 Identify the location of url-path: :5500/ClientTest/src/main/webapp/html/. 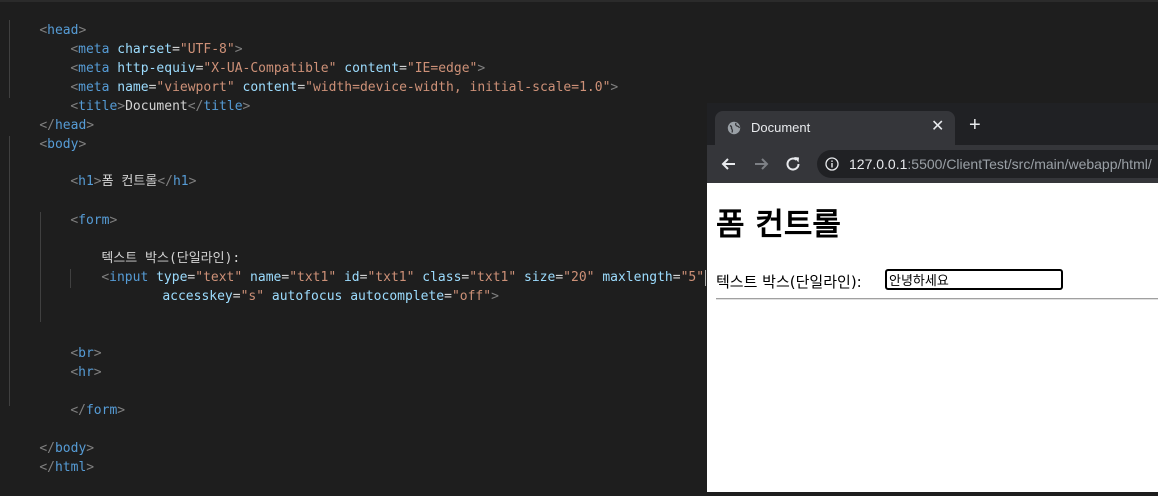
(1029, 164).